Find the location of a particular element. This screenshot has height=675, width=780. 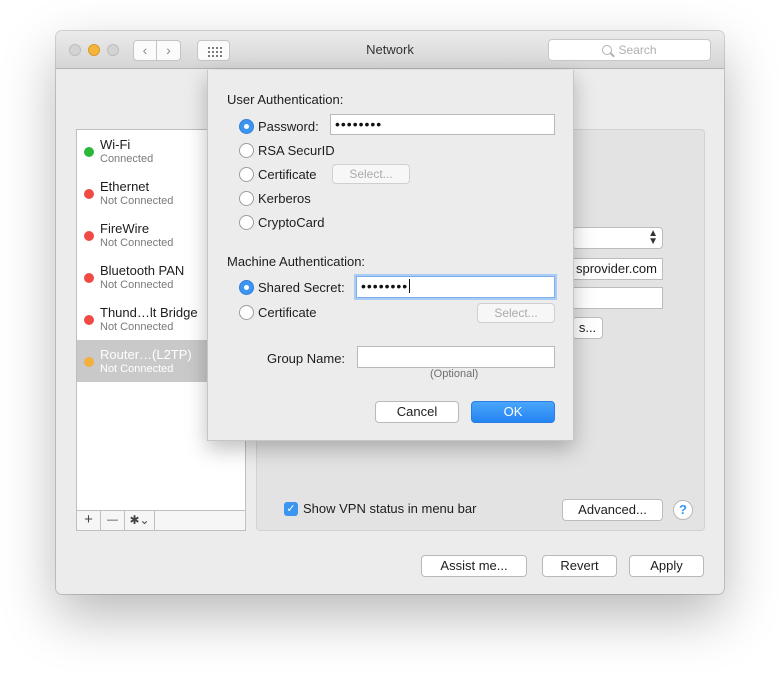

group-name-label: Group Name: is located at coordinates (306, 358).